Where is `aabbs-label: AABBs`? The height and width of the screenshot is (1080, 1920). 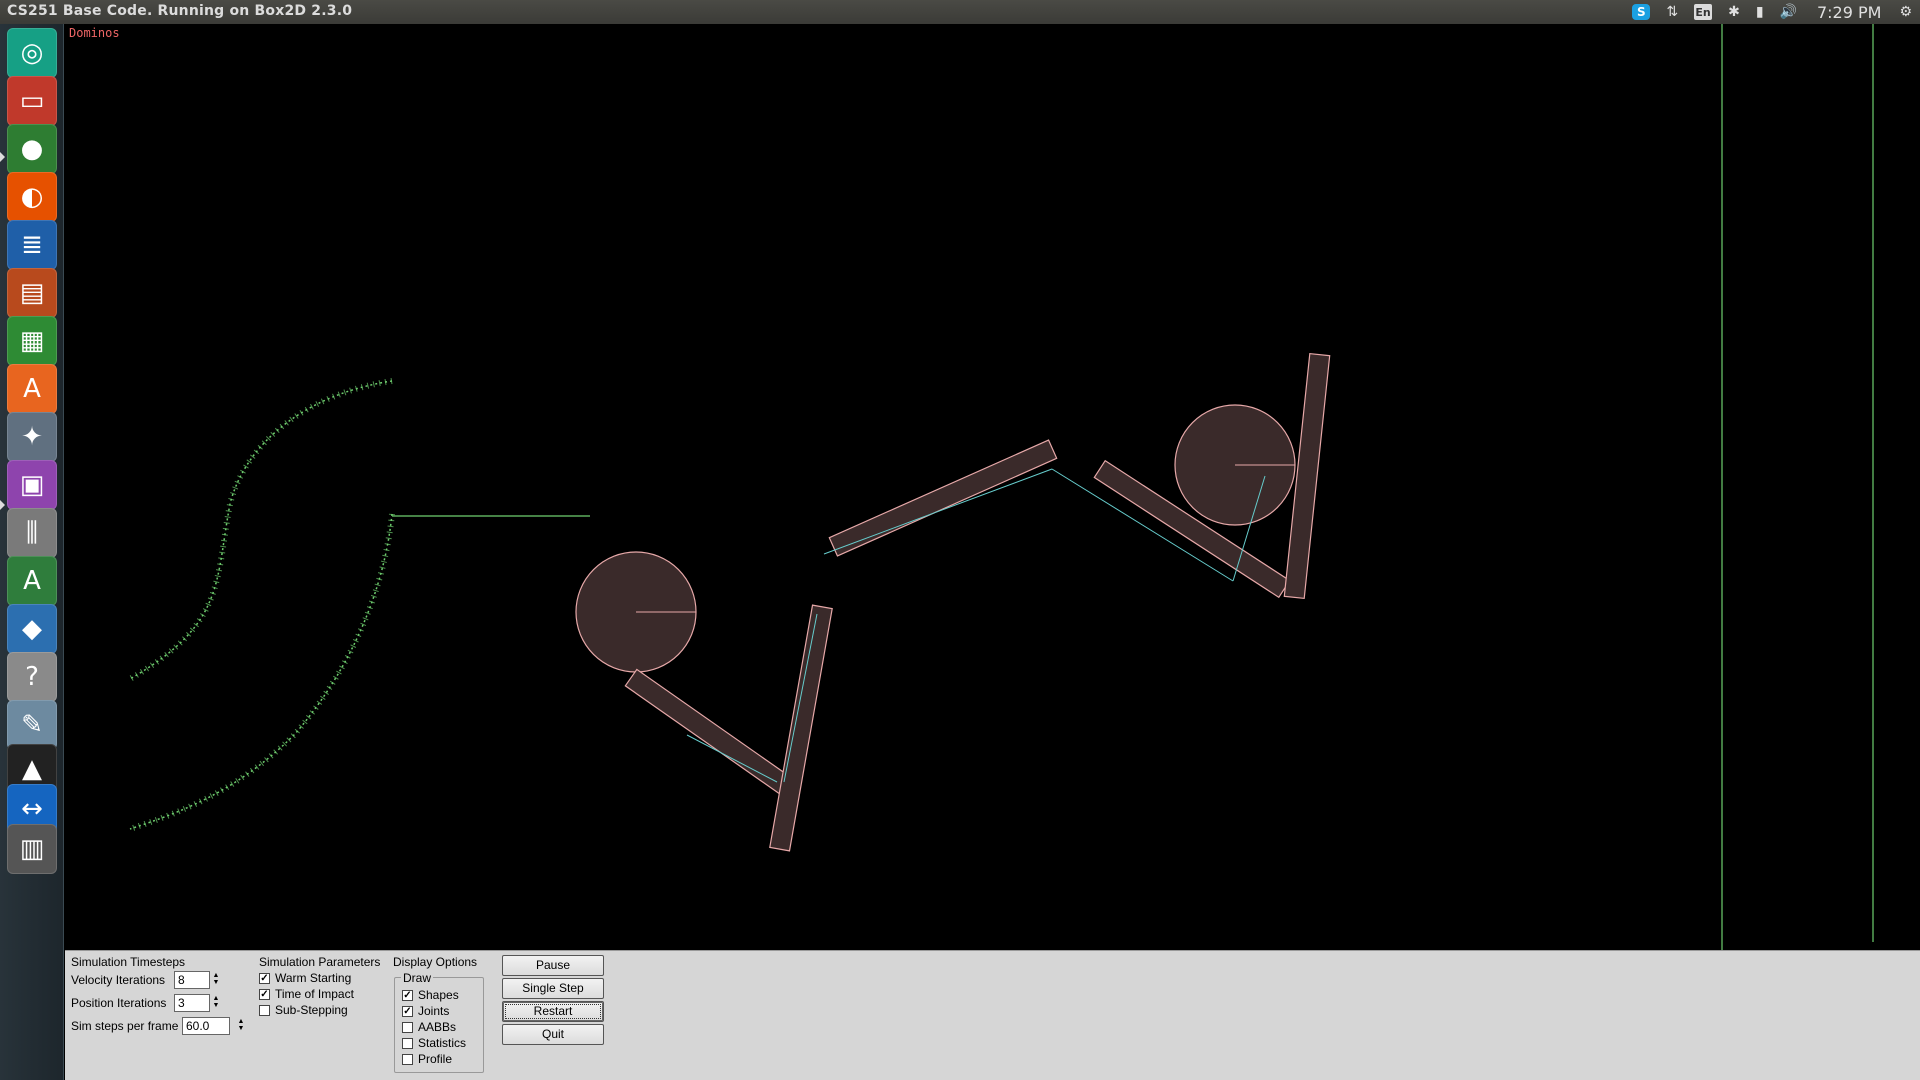 aabbs-label: AABBs is located at coordinates (437, 1027).